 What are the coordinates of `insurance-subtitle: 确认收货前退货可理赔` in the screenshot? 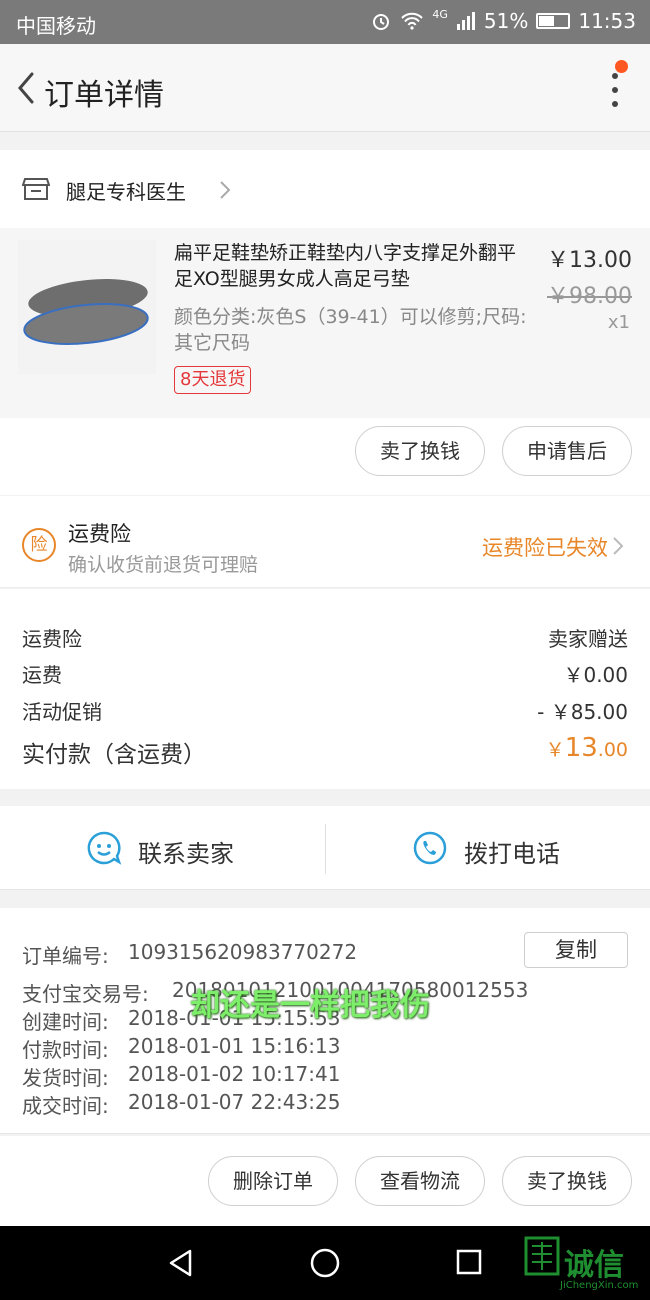 It's located at (163, 565).